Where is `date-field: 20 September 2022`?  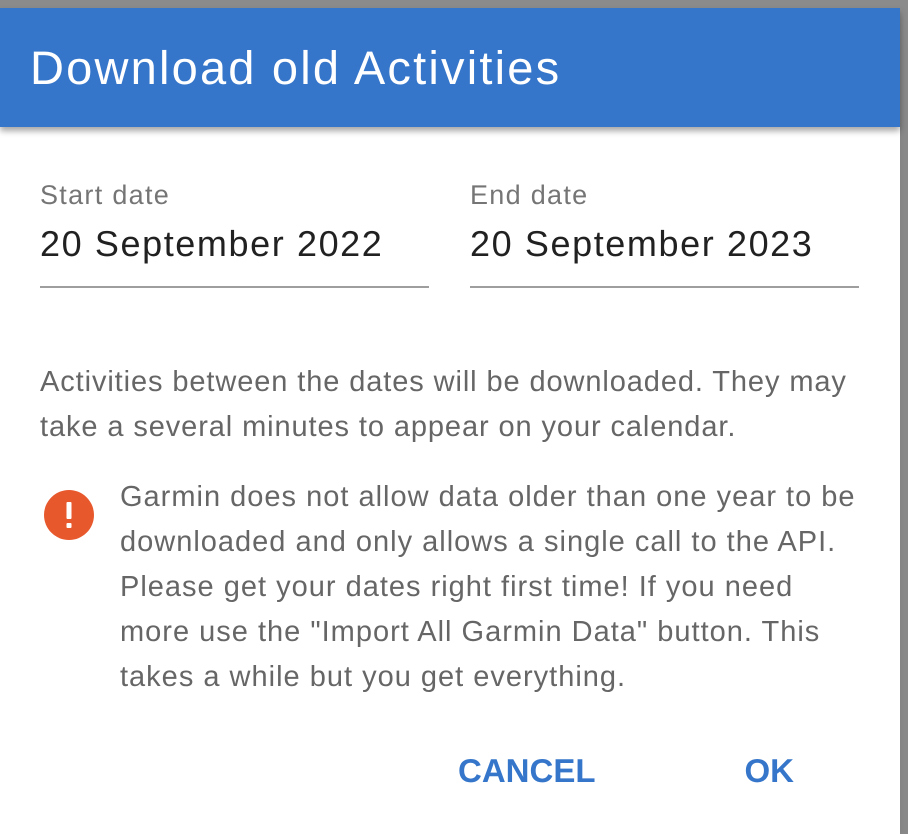
date-field: 20 September 2022 is located at coordinates (234, 255).